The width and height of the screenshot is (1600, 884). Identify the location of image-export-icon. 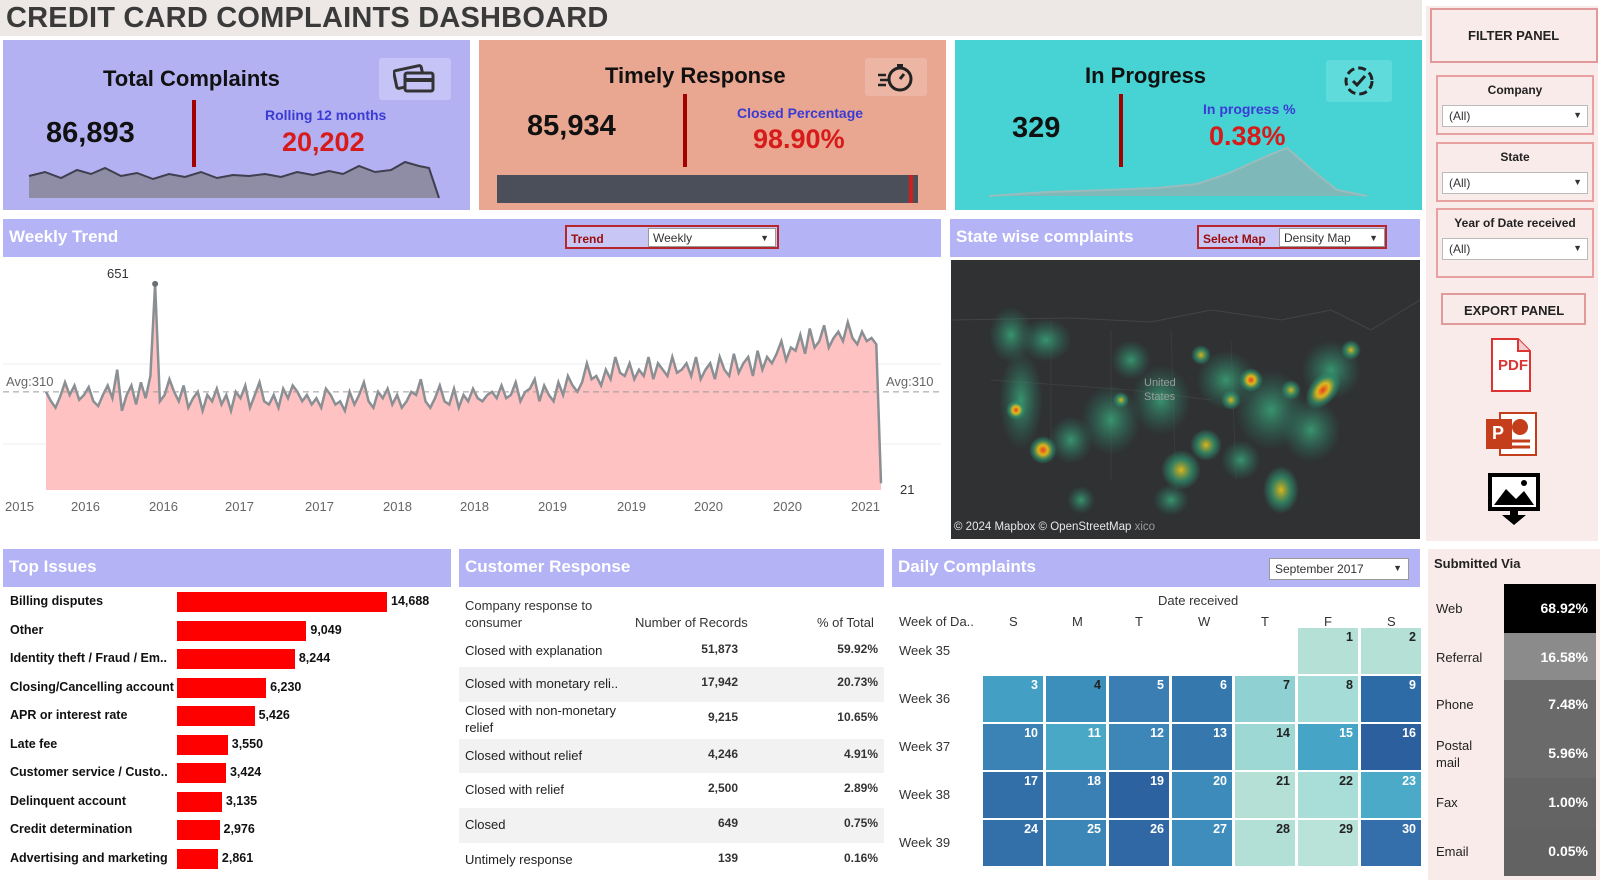
(1514, 499).